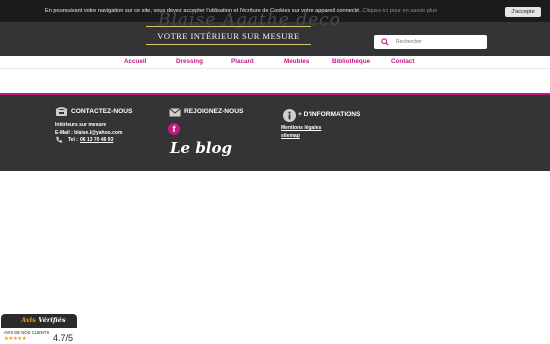 The width and height of the screenshot is (550, 344). Describe the element at coordinates (296, 61) in the screenshot. I see `nav-item-meubles: Meubles` at that location.